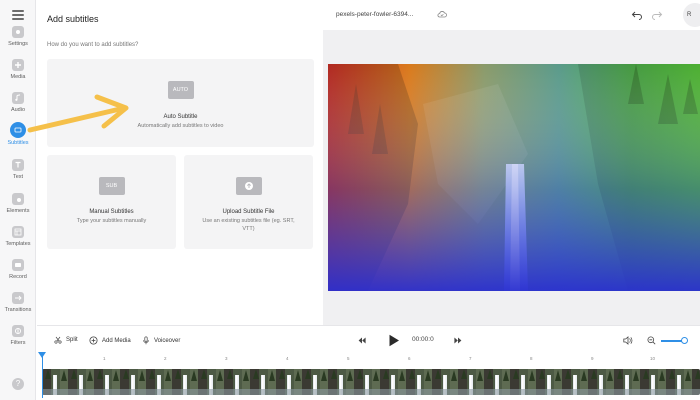  What do you see at coordinates (442, 14) in the screenshot?
I see `cloud-saved-icon` at bounding box center [442, 14].